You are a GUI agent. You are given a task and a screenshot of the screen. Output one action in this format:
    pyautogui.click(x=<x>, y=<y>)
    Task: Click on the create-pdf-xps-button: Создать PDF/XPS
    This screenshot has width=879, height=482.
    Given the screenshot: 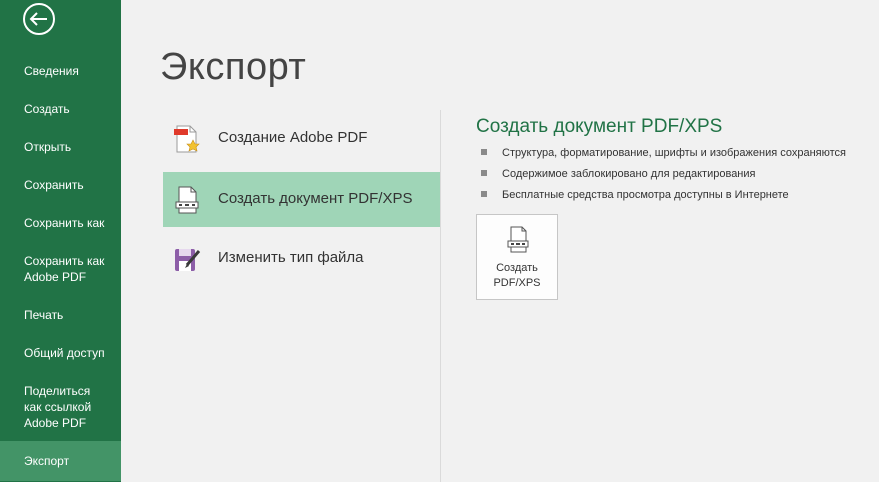 What is the action you would take?
    pyautogui.click(x=517, y=257)
    